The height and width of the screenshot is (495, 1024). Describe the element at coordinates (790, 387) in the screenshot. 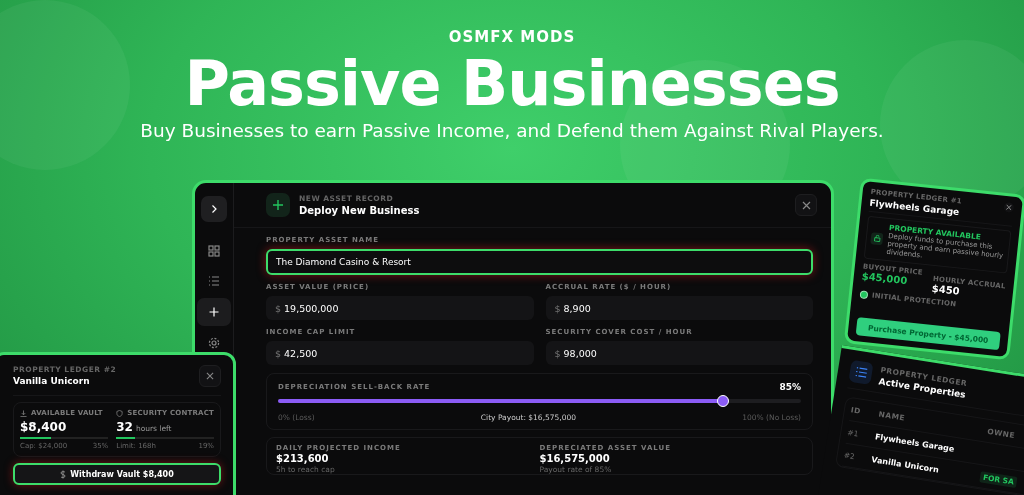

I see `slider-reading: 85%` at that location.